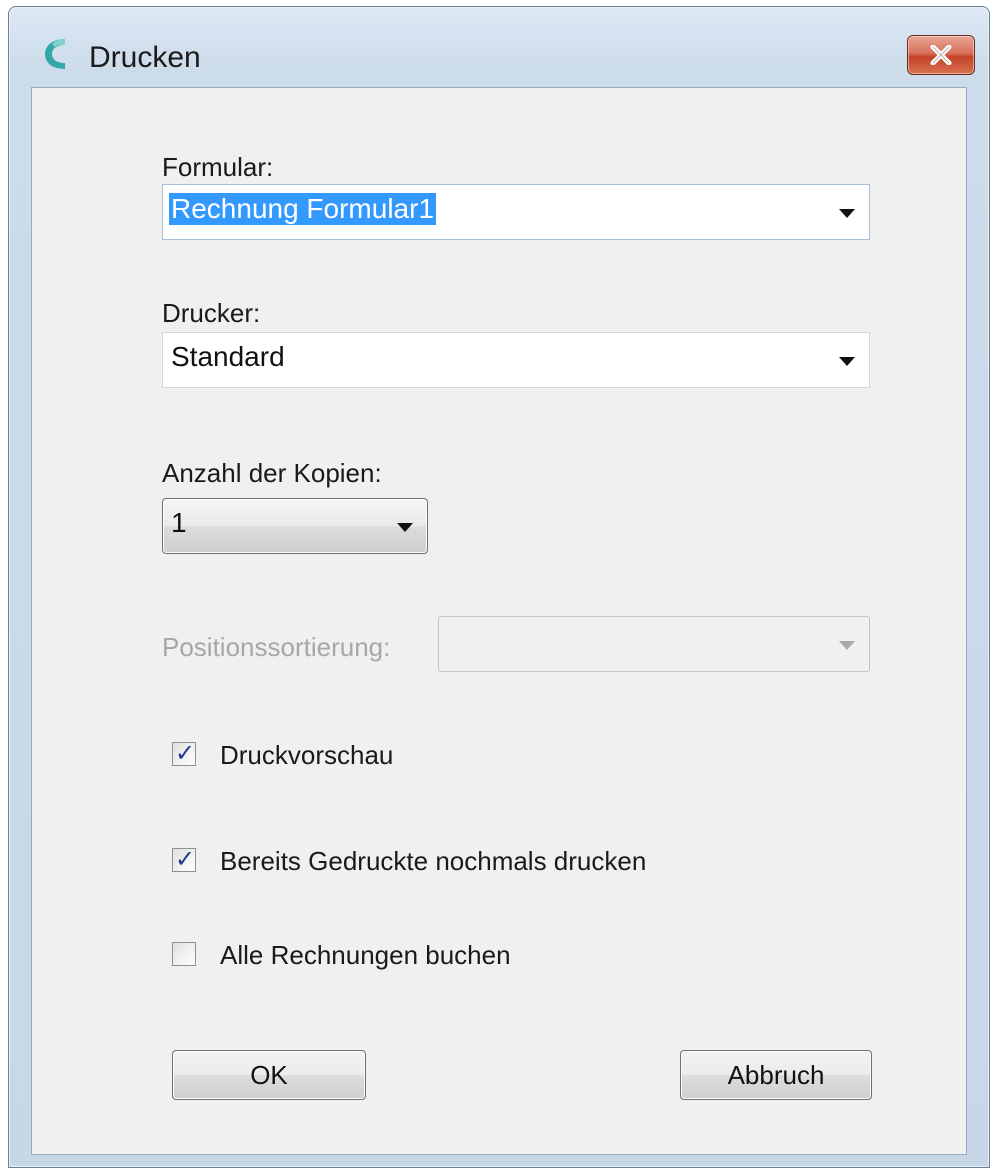  Describe the element at coordinates (184, 954) in the screenshot. I see `rechnungen-buchen-checkbox` at that location.